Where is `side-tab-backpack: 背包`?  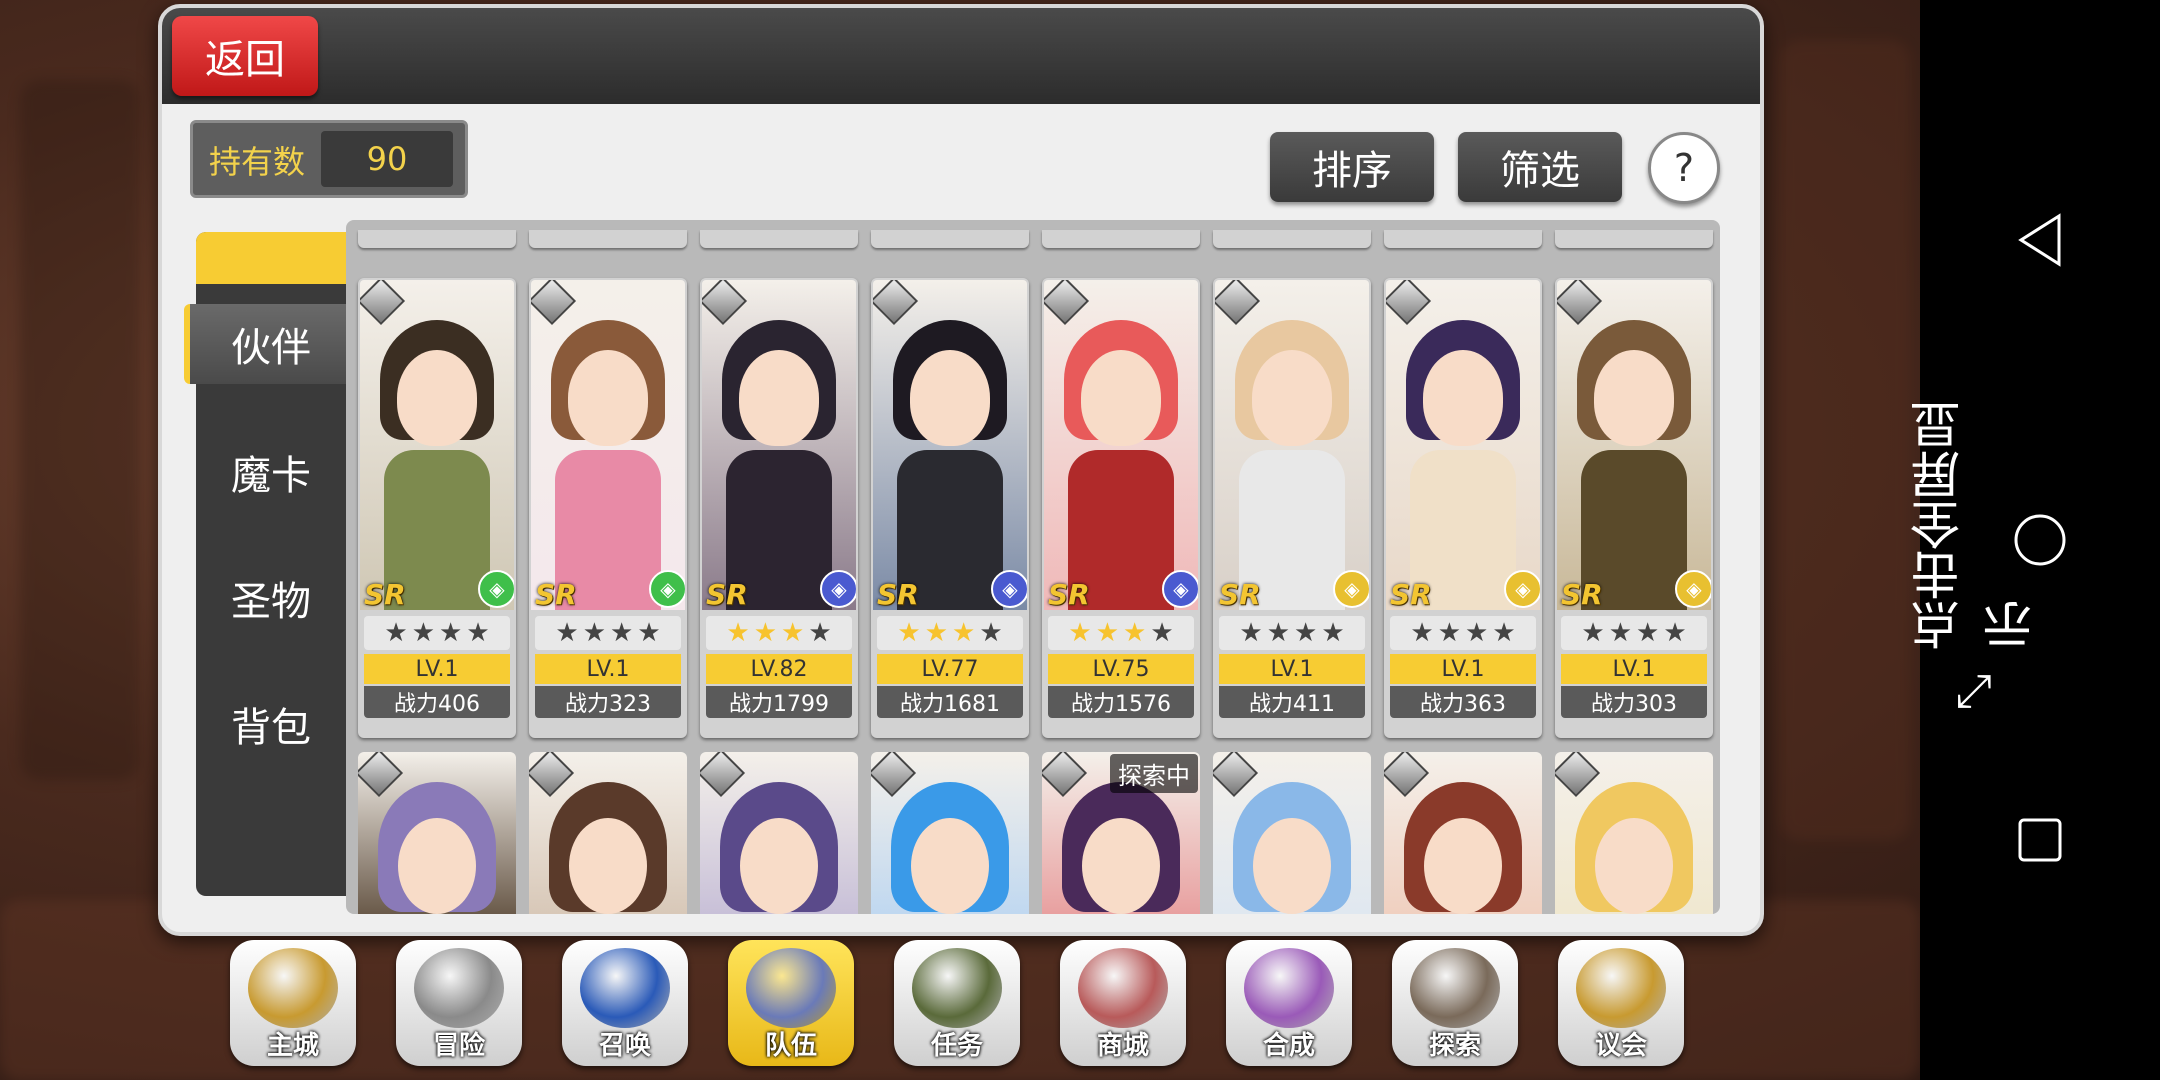
side-tab-backpack: 背包 is located at coordinates (271, 724).